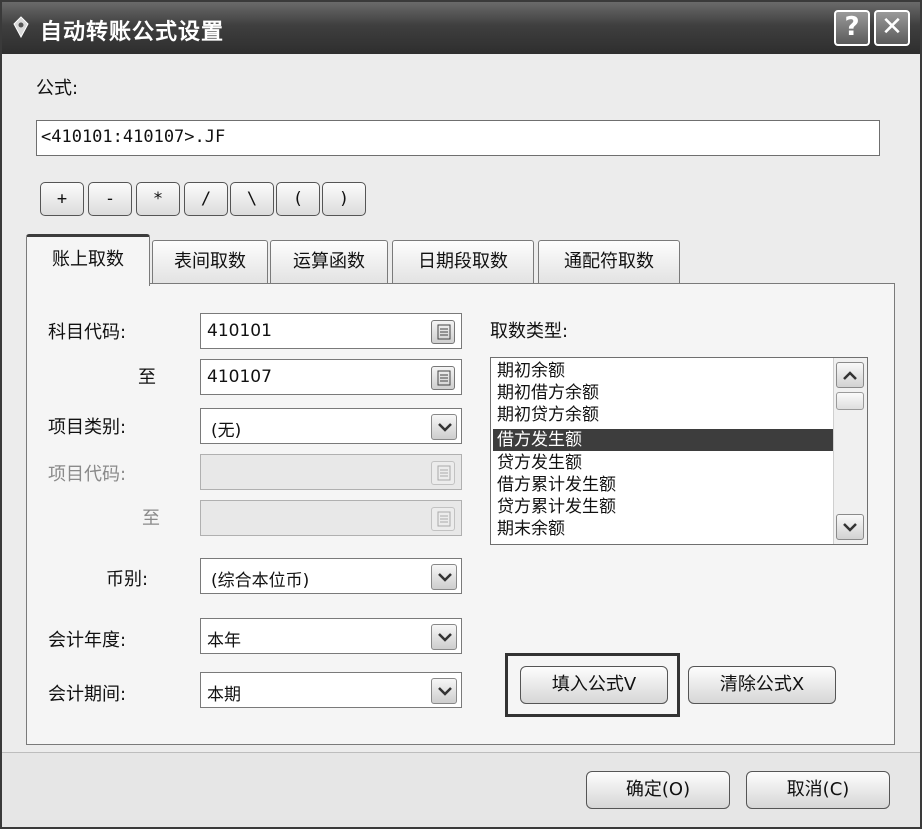  What do you see at coordinates (663, 415) in the screenshot?
I see `list-item: 期初贷方余额` at bounding box center [663, 415].